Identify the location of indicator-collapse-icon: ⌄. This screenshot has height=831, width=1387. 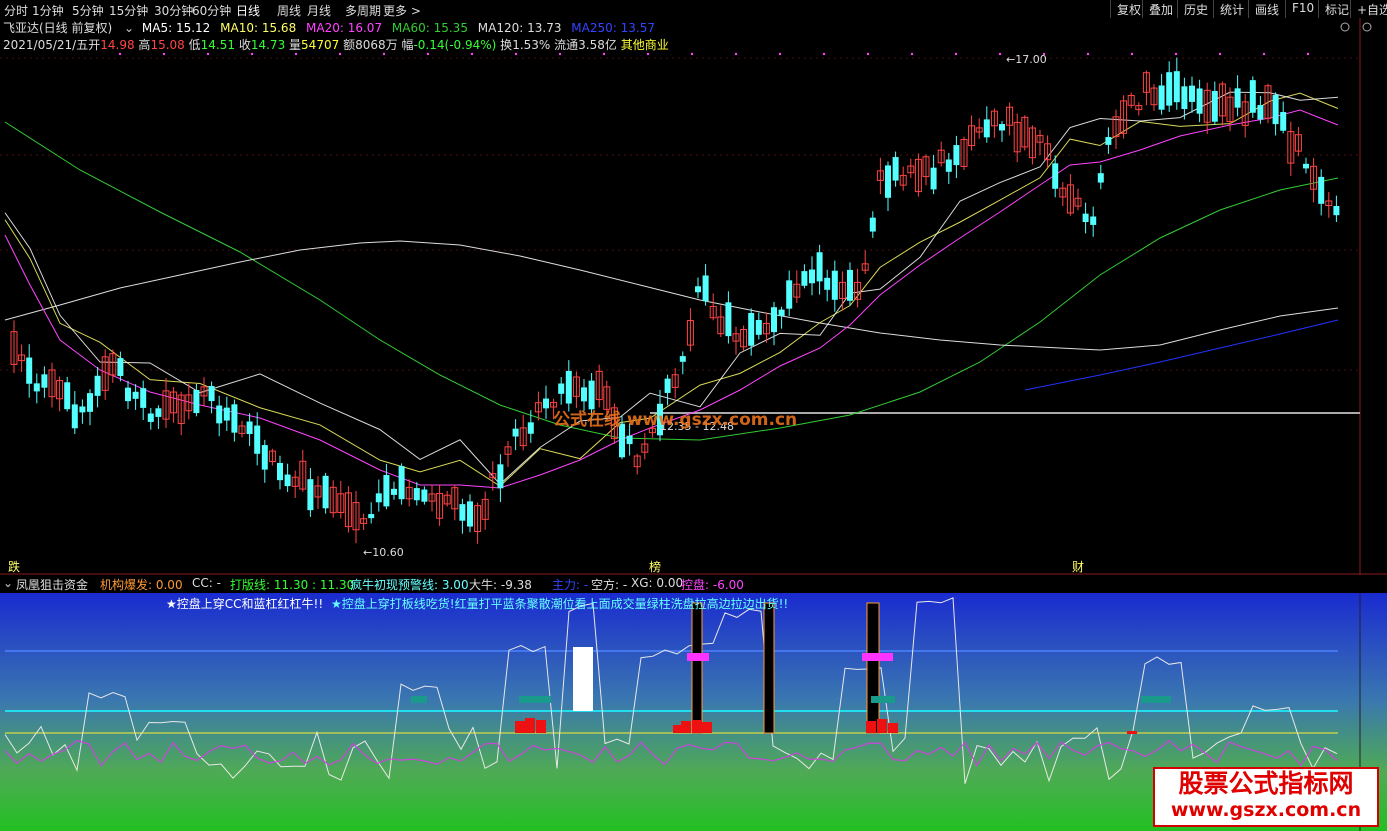
(8, 583).